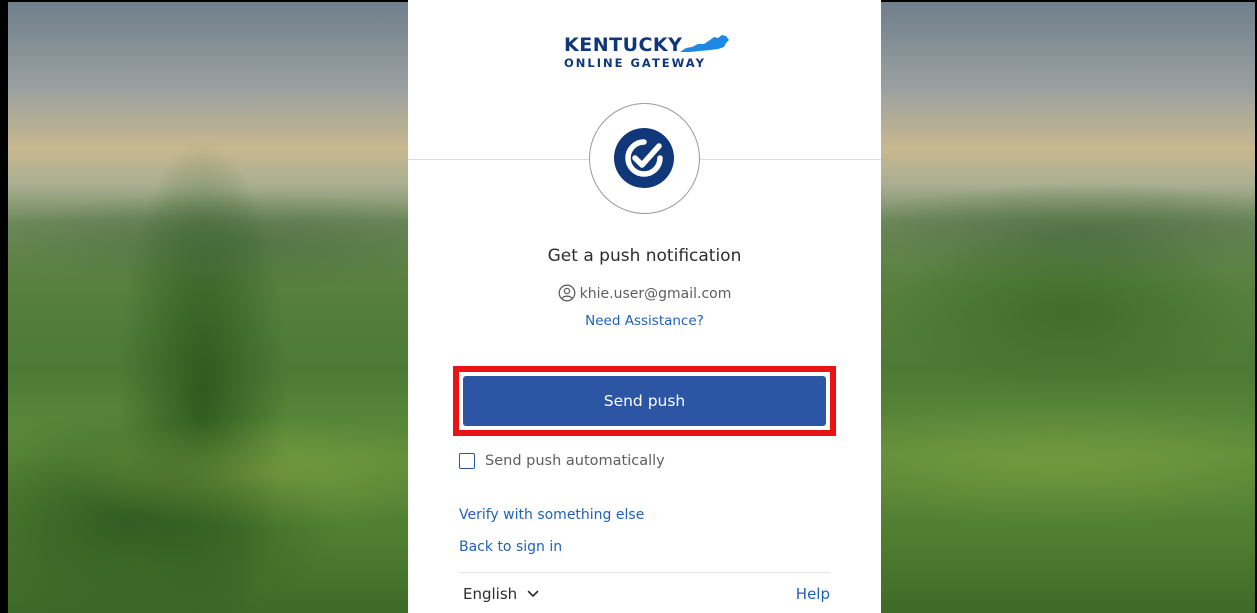 Image resolution: width=1257 pixels, height=613 pixels. What do you see at coordinates (490, 594) in the screenshot?
I see `language-label: English` at bounding box center [490, 594].